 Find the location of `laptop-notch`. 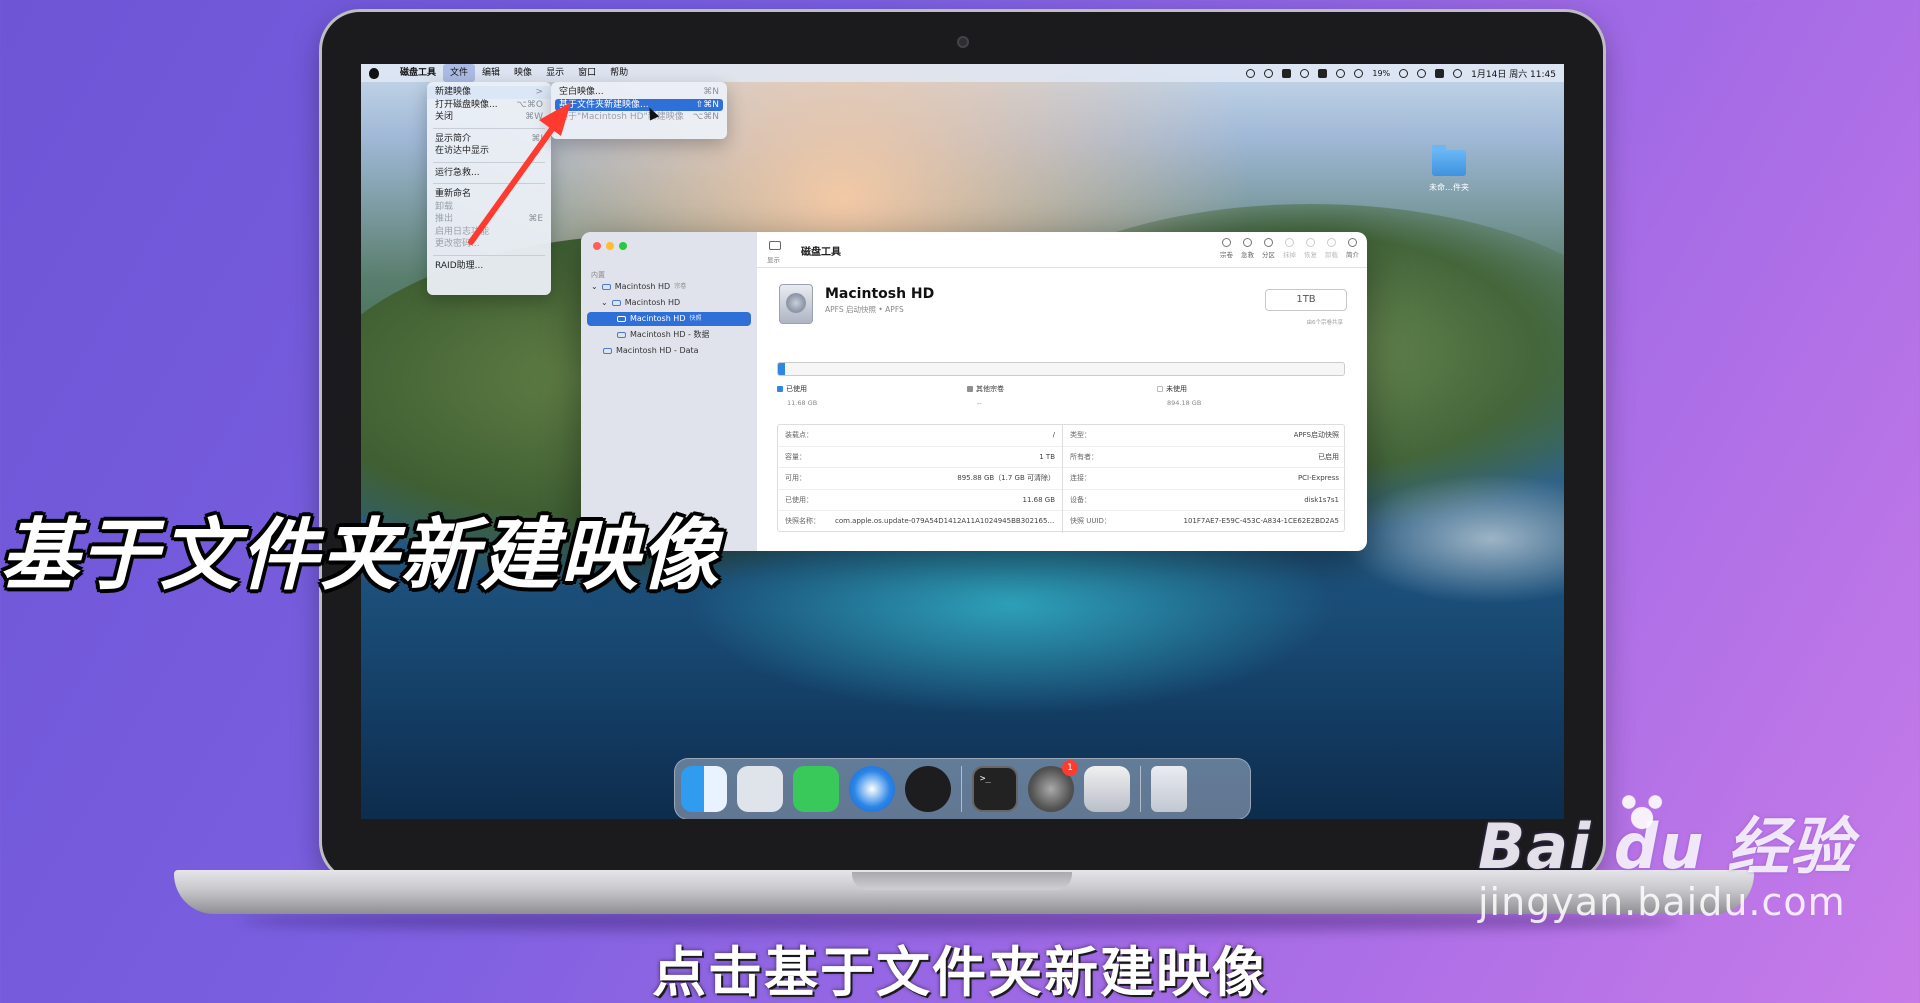

laptop-notch is located at coordinates (962, 881).